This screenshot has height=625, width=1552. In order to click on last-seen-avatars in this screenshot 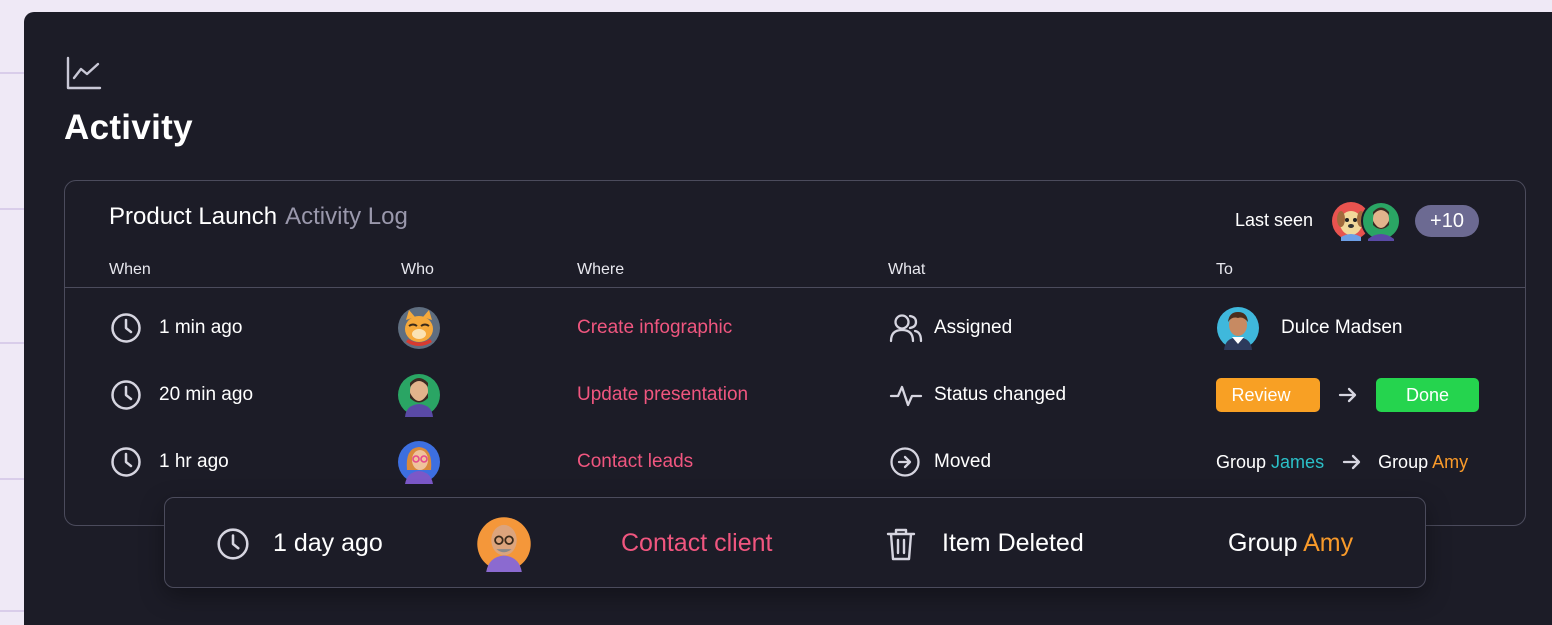, I will do `click(1367, 221)`.